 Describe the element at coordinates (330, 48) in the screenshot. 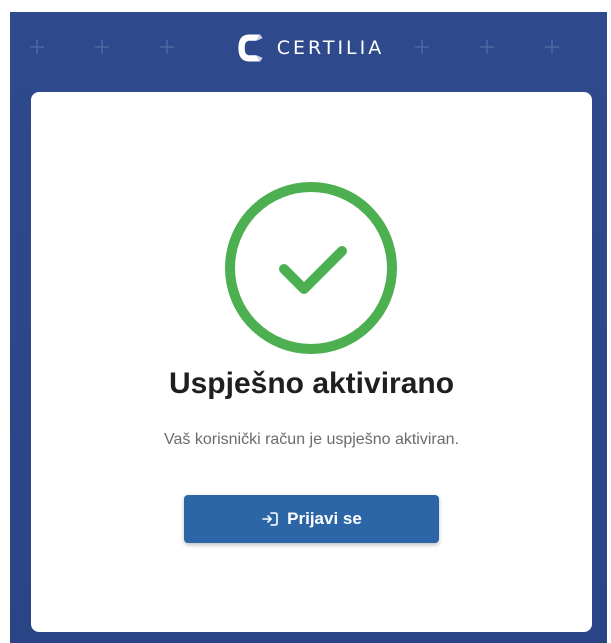

I see `brand-name: CERTILIA` at that location.